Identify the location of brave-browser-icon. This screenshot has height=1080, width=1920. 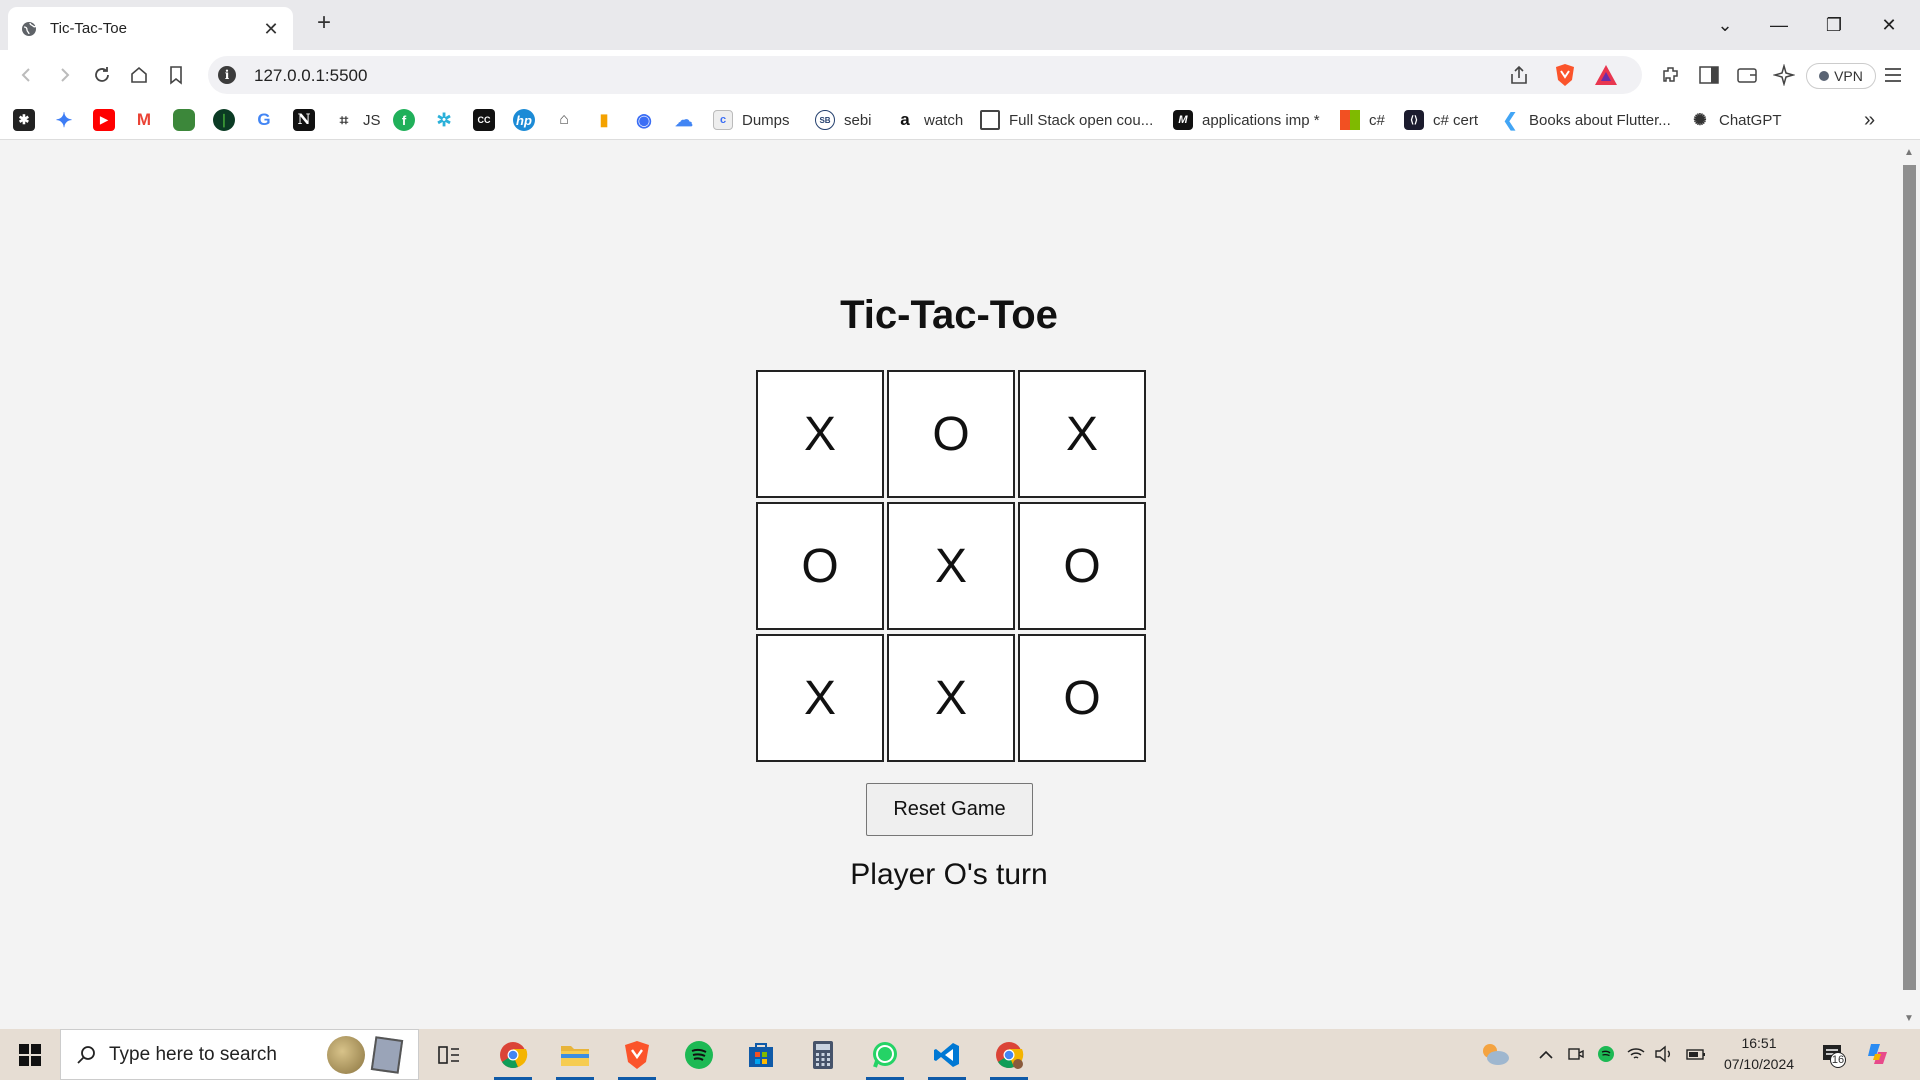
(637, 1057).